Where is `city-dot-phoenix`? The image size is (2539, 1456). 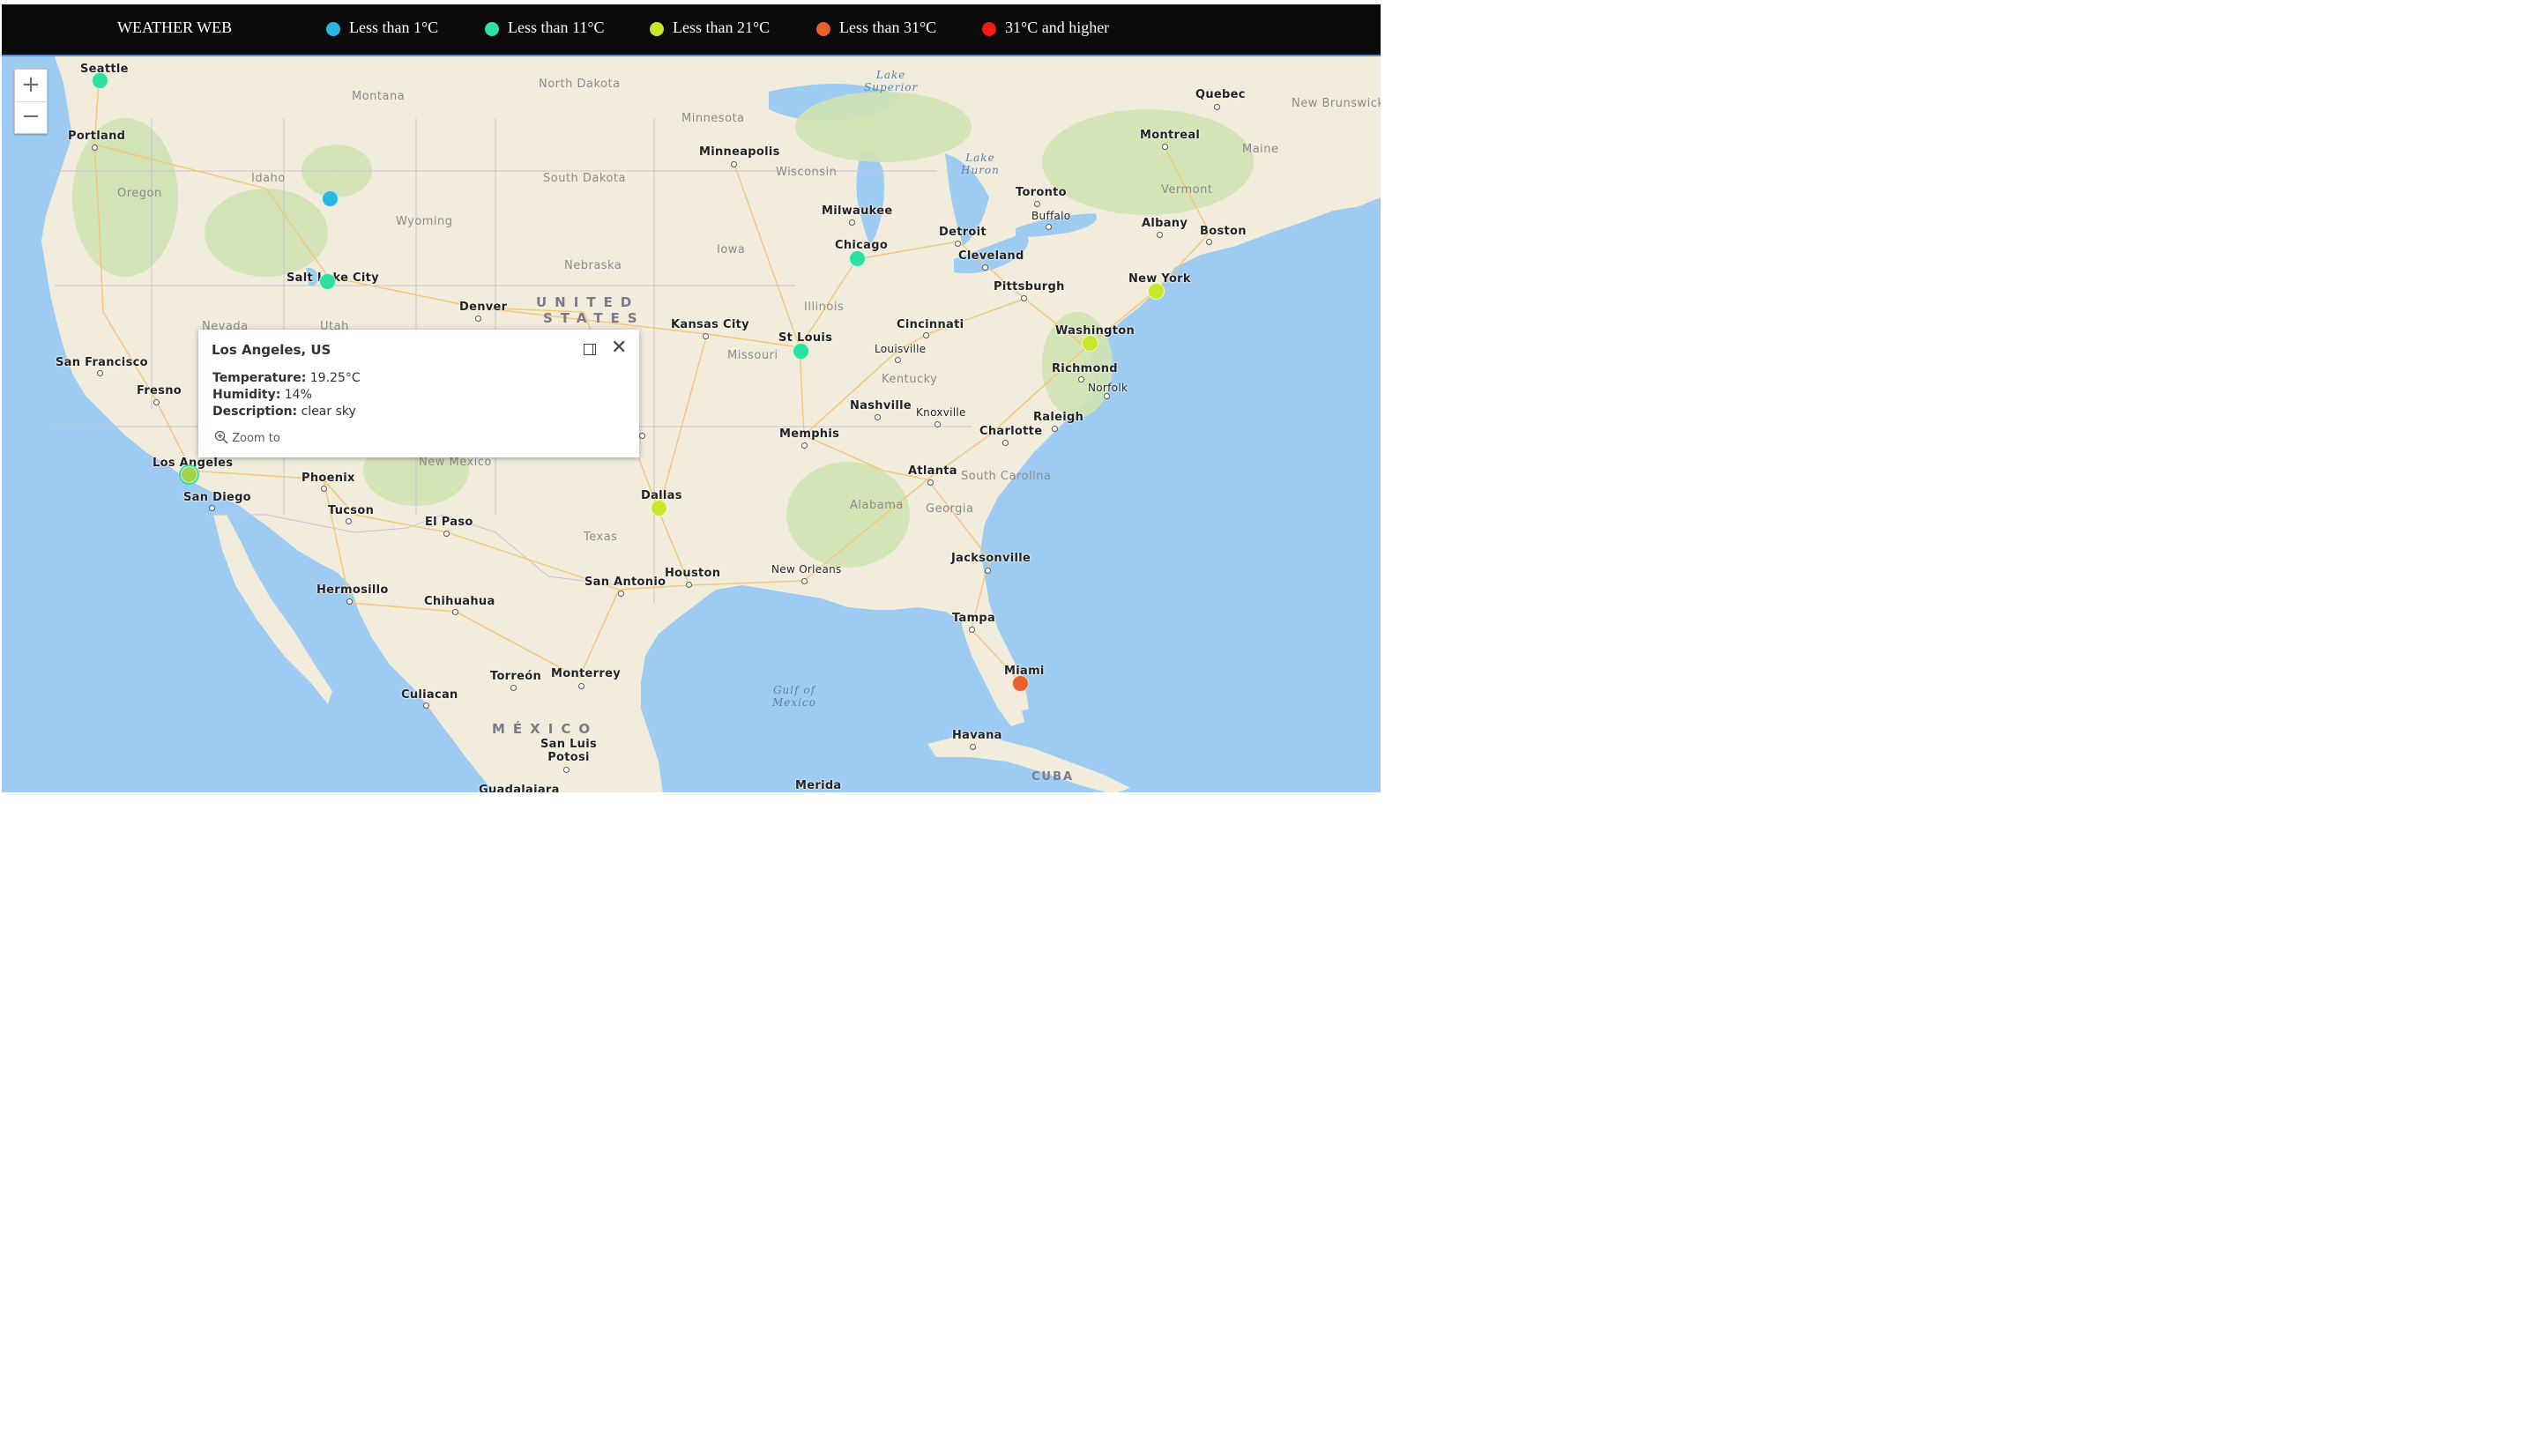
city-dot-phoenix is located at coordinates (324, 489).